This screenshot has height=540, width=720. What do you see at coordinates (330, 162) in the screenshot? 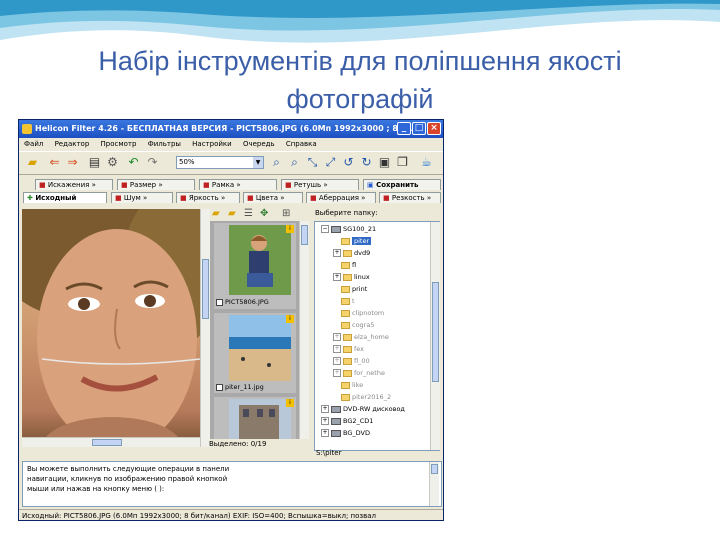
I see `actual-size-icon: ⤢` at bounding box center [330, 162].